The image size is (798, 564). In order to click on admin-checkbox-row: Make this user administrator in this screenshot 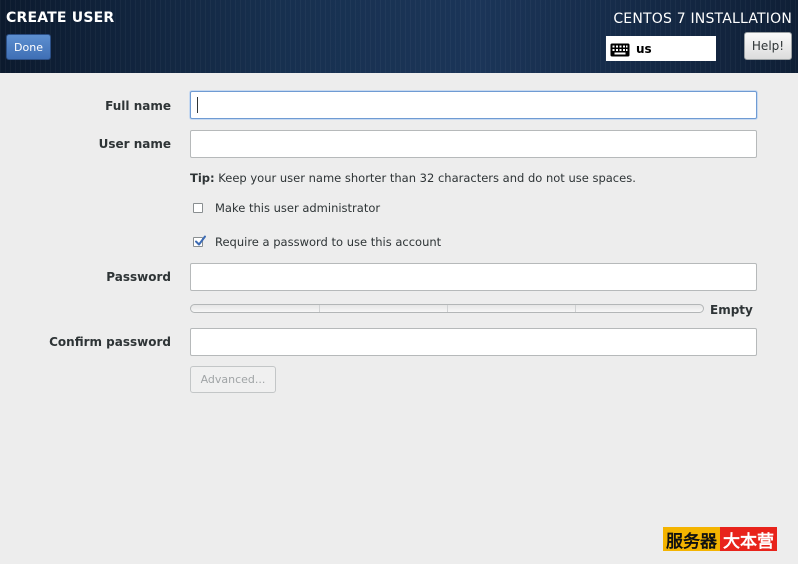, I will do `click(286, 208)`.